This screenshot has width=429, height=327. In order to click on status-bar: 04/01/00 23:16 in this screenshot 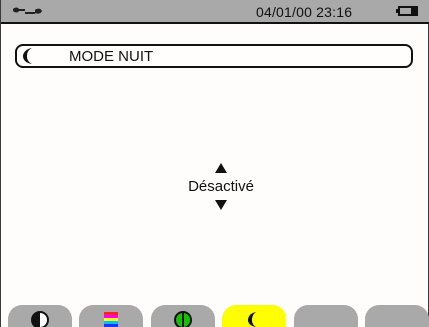, I will do `click(215, 12)`.